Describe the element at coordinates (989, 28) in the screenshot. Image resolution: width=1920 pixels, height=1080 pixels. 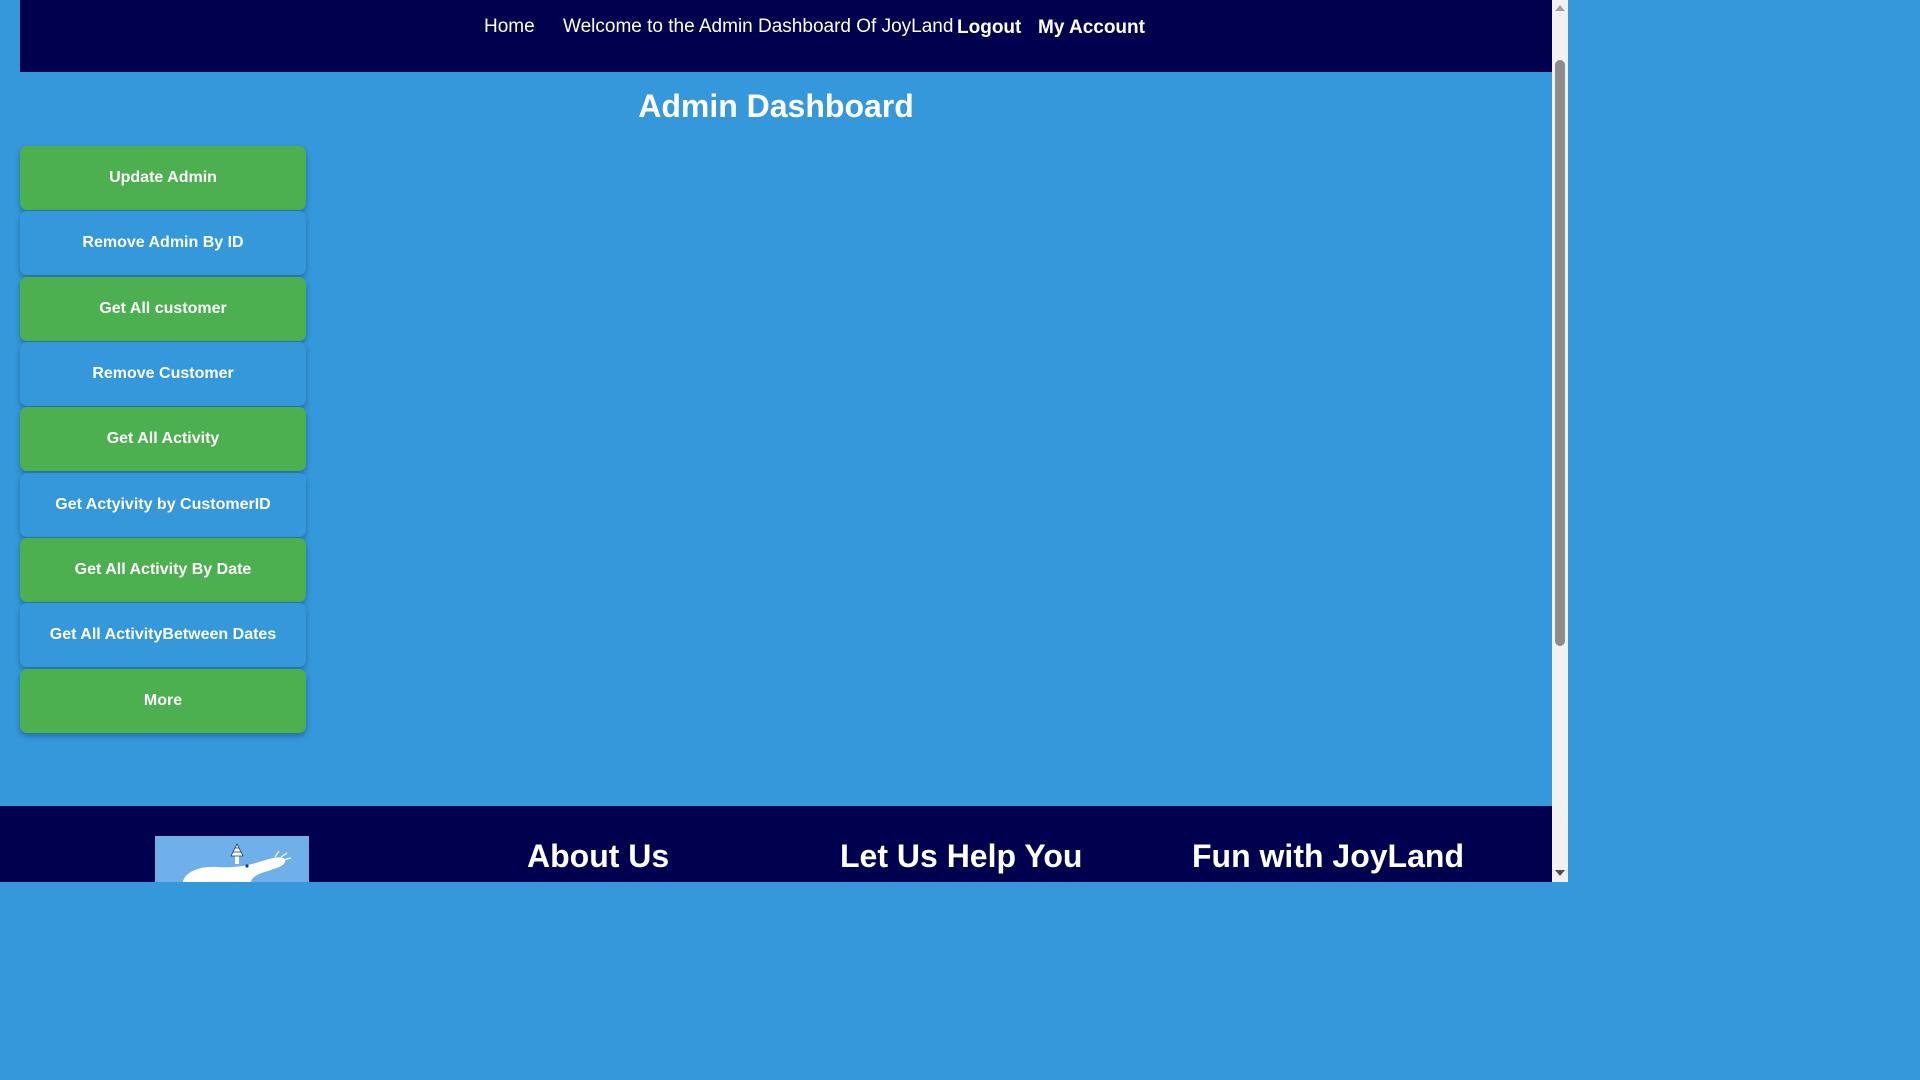
I see `nav-logout-link: Logout` at that location.